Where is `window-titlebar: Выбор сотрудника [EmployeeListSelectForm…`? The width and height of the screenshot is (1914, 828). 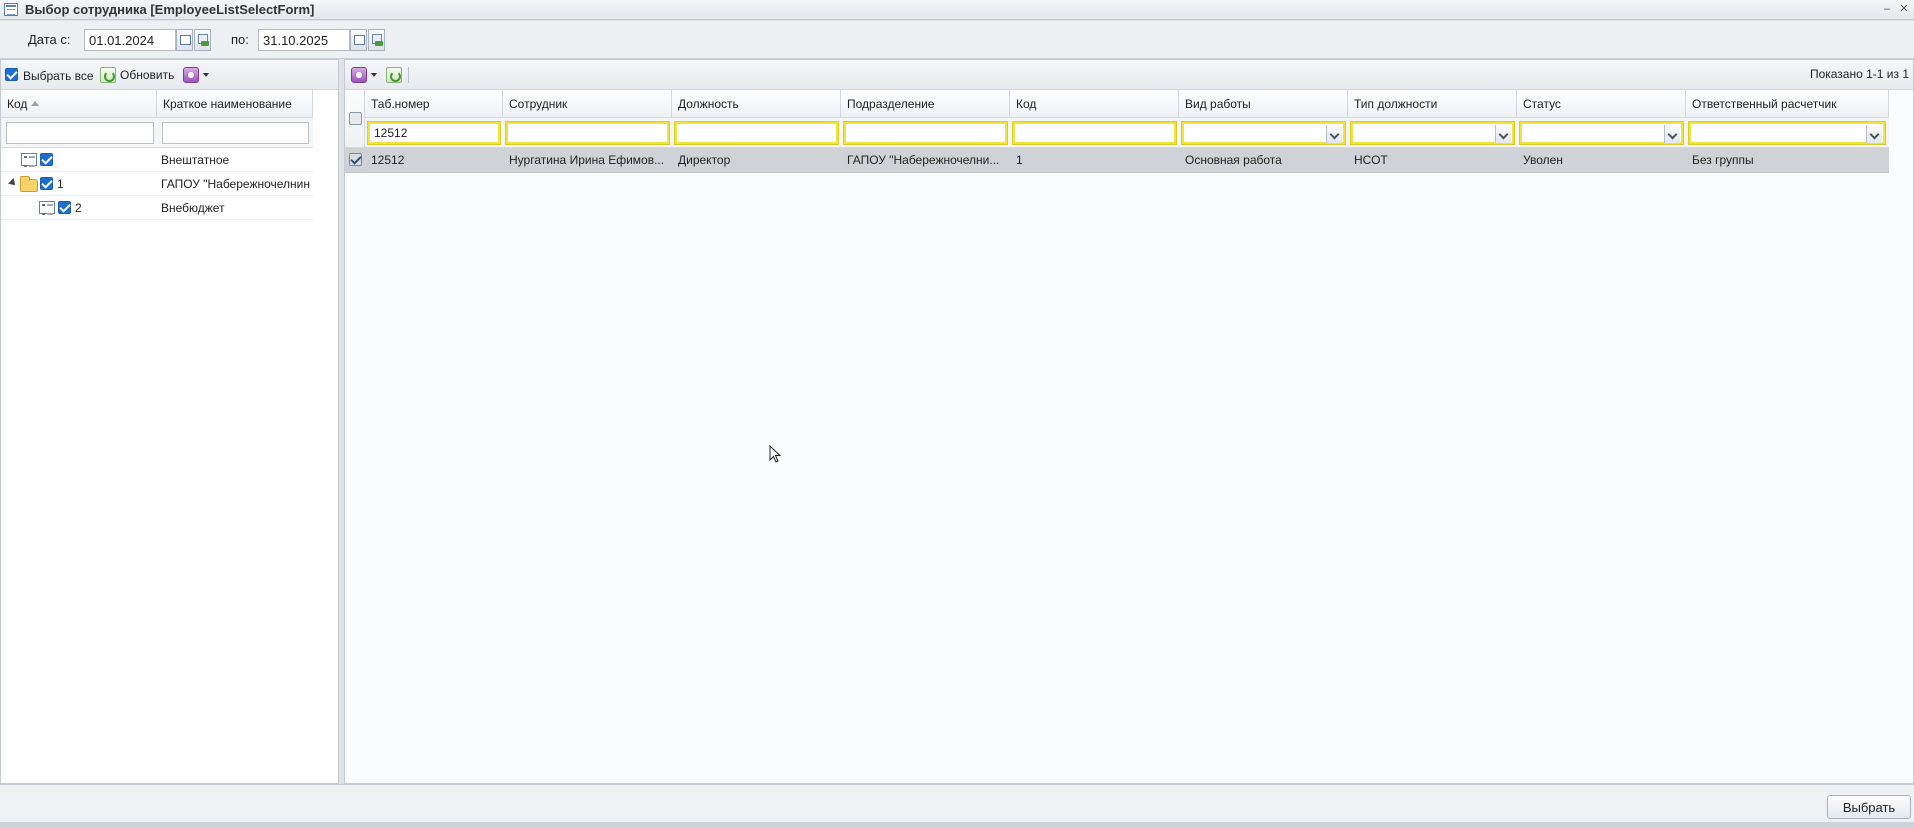 window-titlebar: Выбор сотрудника [EmployeeListSelectForm… is located at coordinates (957, 10).